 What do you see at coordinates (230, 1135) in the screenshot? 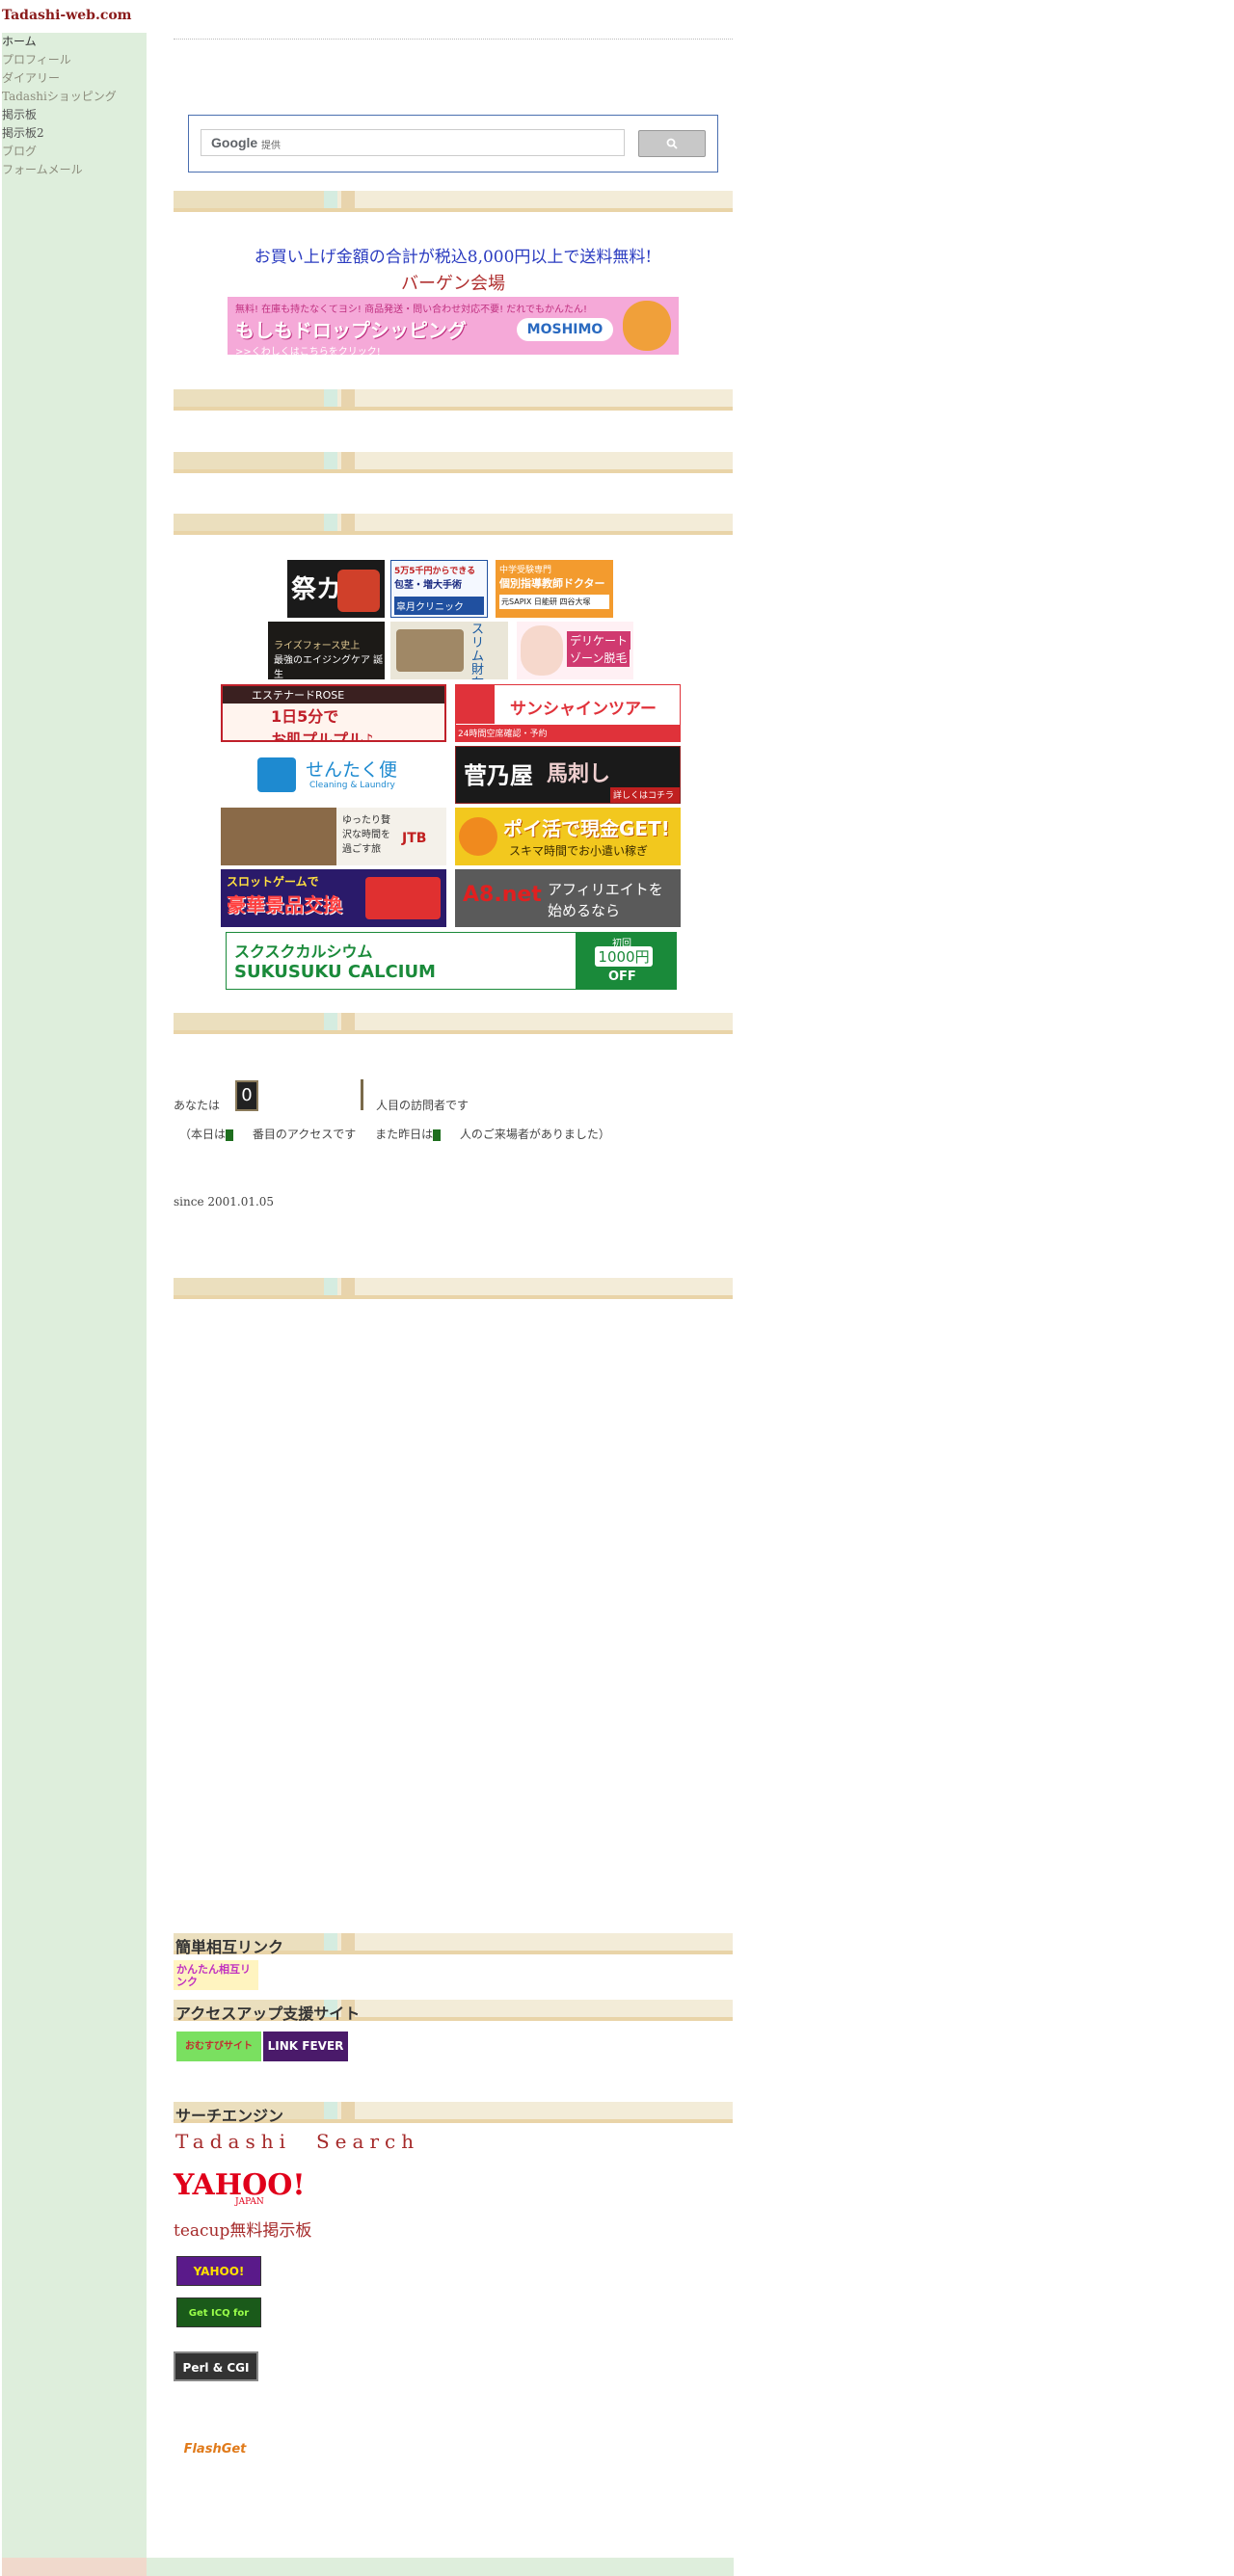
I see `today-counter` at bounding box center [230, 1135].